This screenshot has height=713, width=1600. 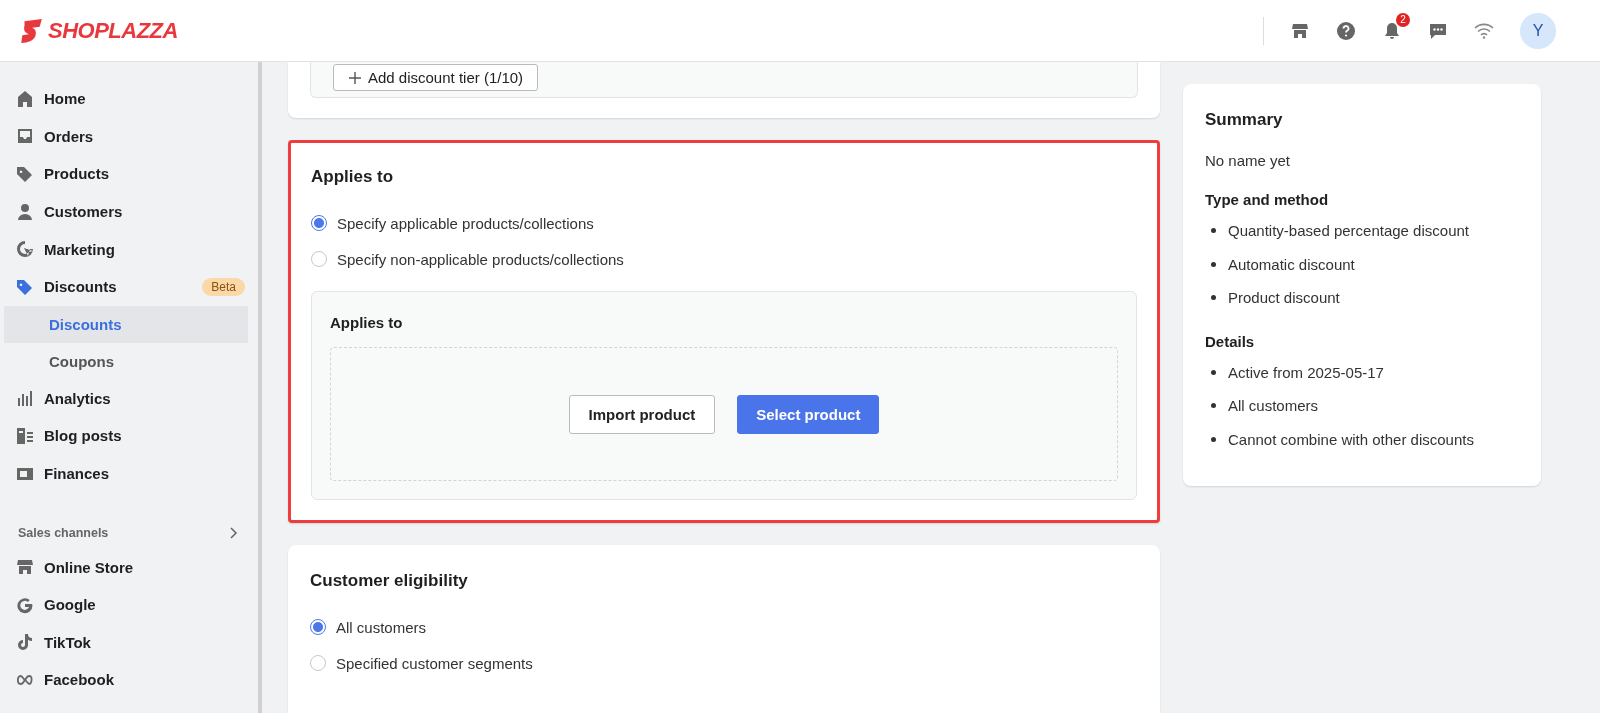 I want to click on nav-item: Products, so click(x=131, y=174).